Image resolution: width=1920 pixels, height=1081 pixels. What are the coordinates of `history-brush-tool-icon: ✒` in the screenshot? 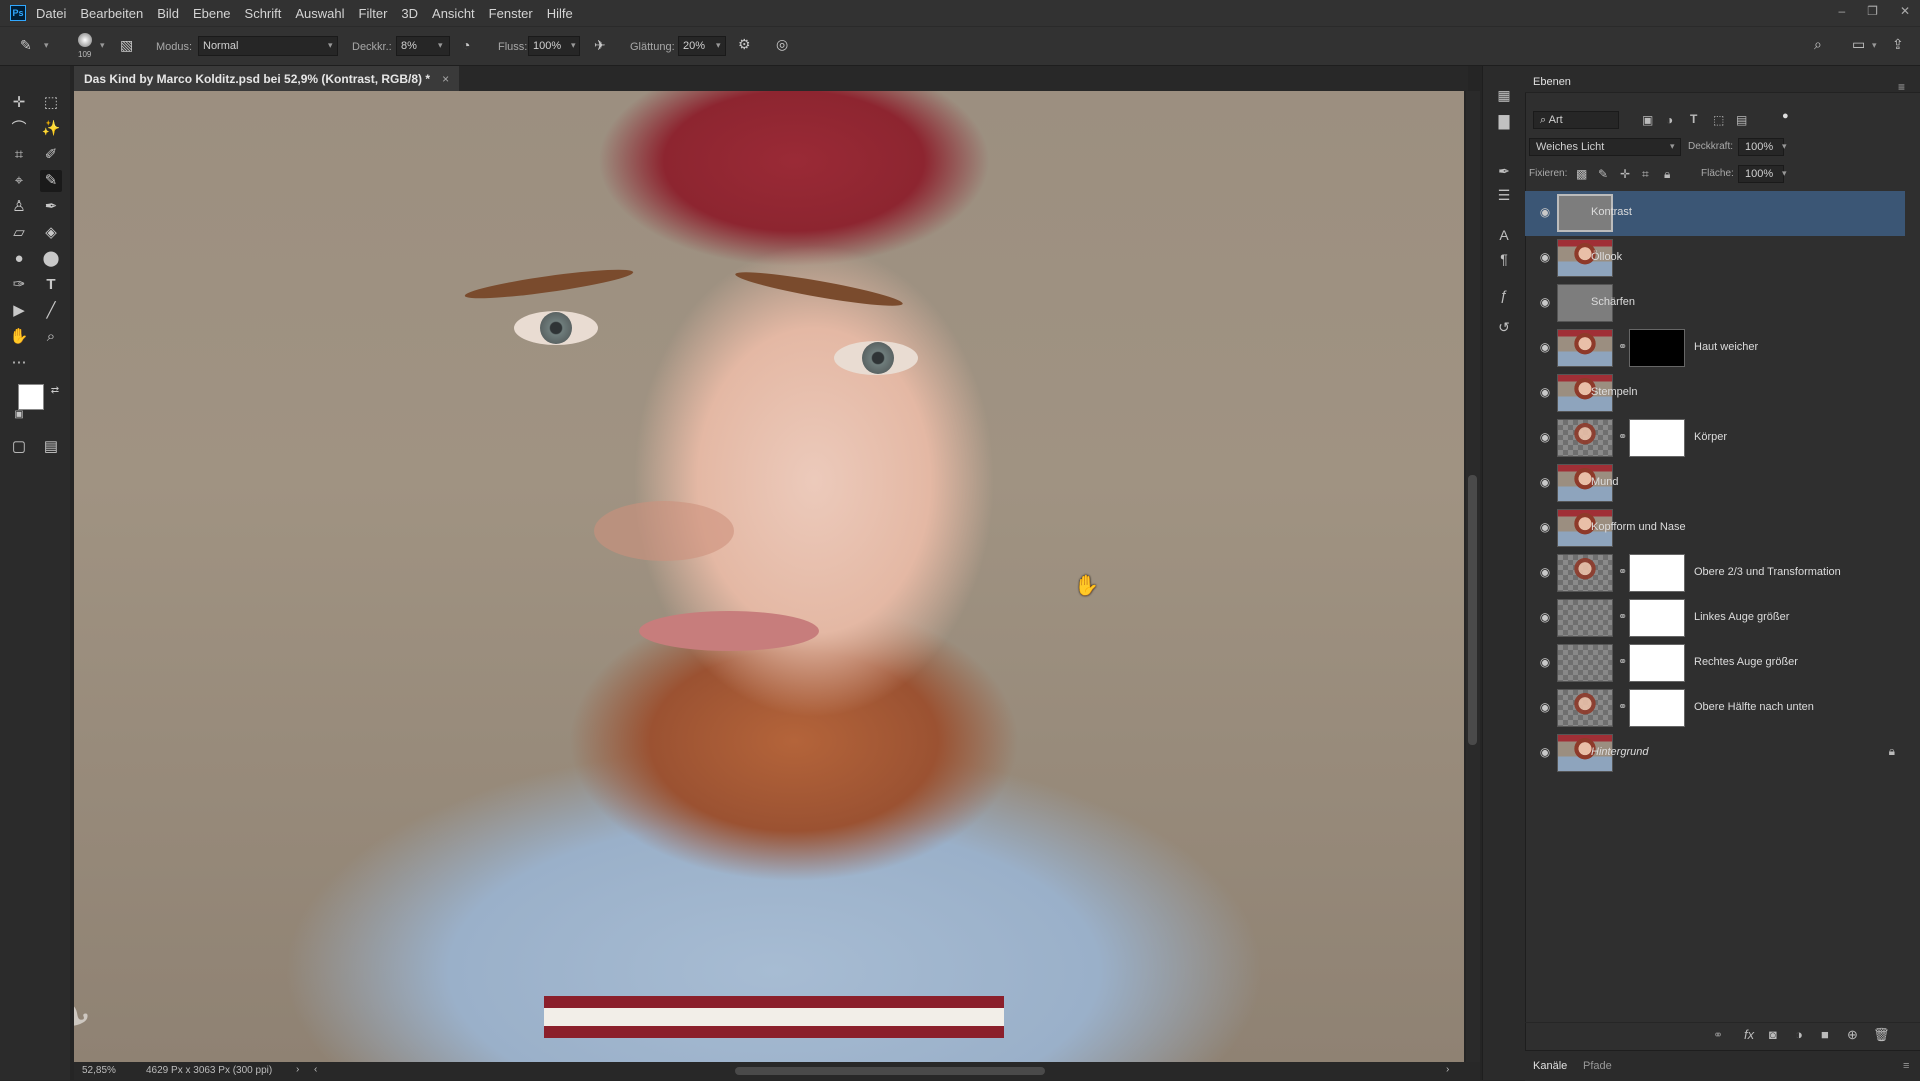 It's located at (51, 207).